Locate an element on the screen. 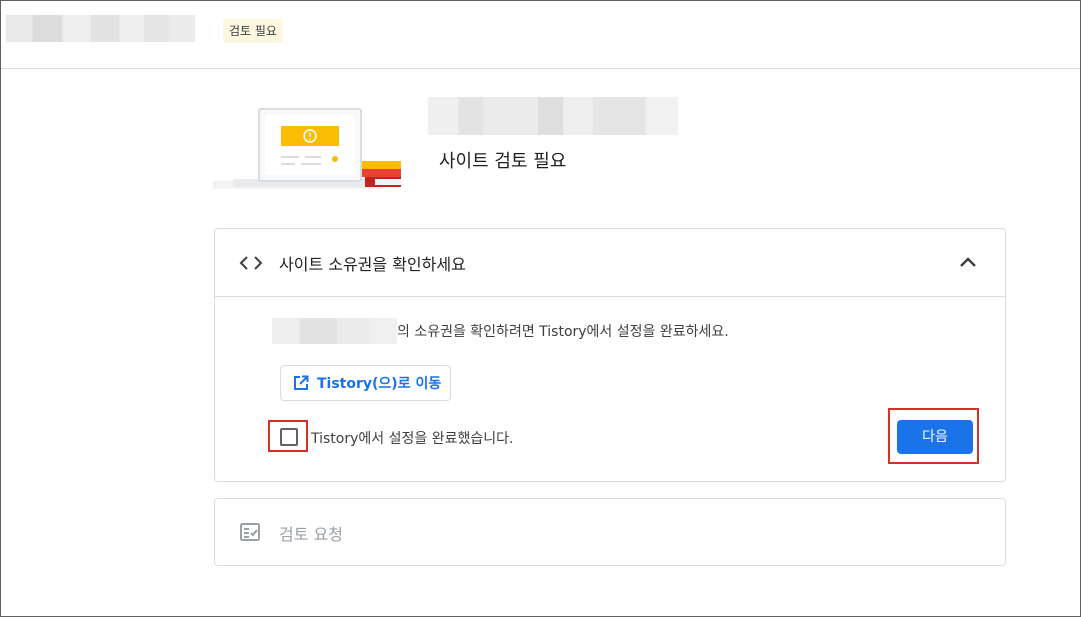  warning-laptop-illustration is located at coordinates (307, 148).